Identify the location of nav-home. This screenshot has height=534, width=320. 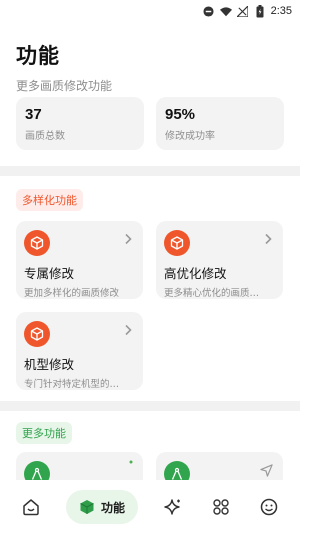
(31, 507).